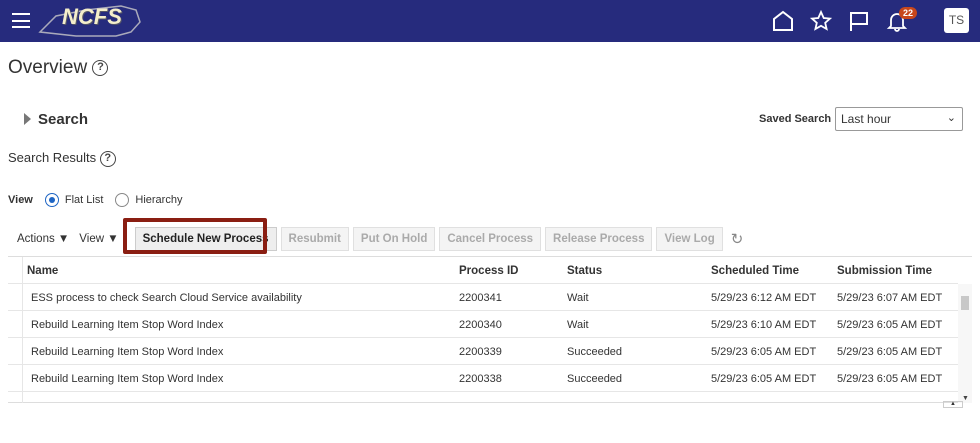 Image resolution: width=980 pixels, height=443 pixels. I want to click on hierarchy-label: Hierarchy, so click(159, 200).